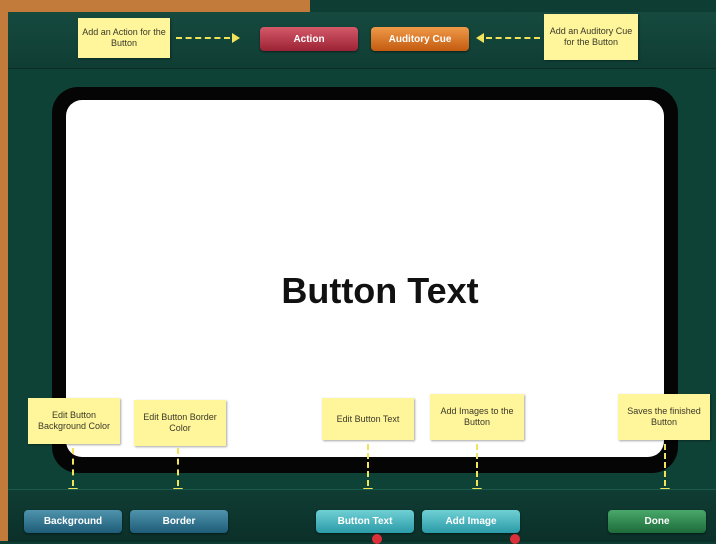 Image resolution: width=716 pixels, height=544 pixels. I want to click on action-note: Add an Action for the Button, so click(124, 38).